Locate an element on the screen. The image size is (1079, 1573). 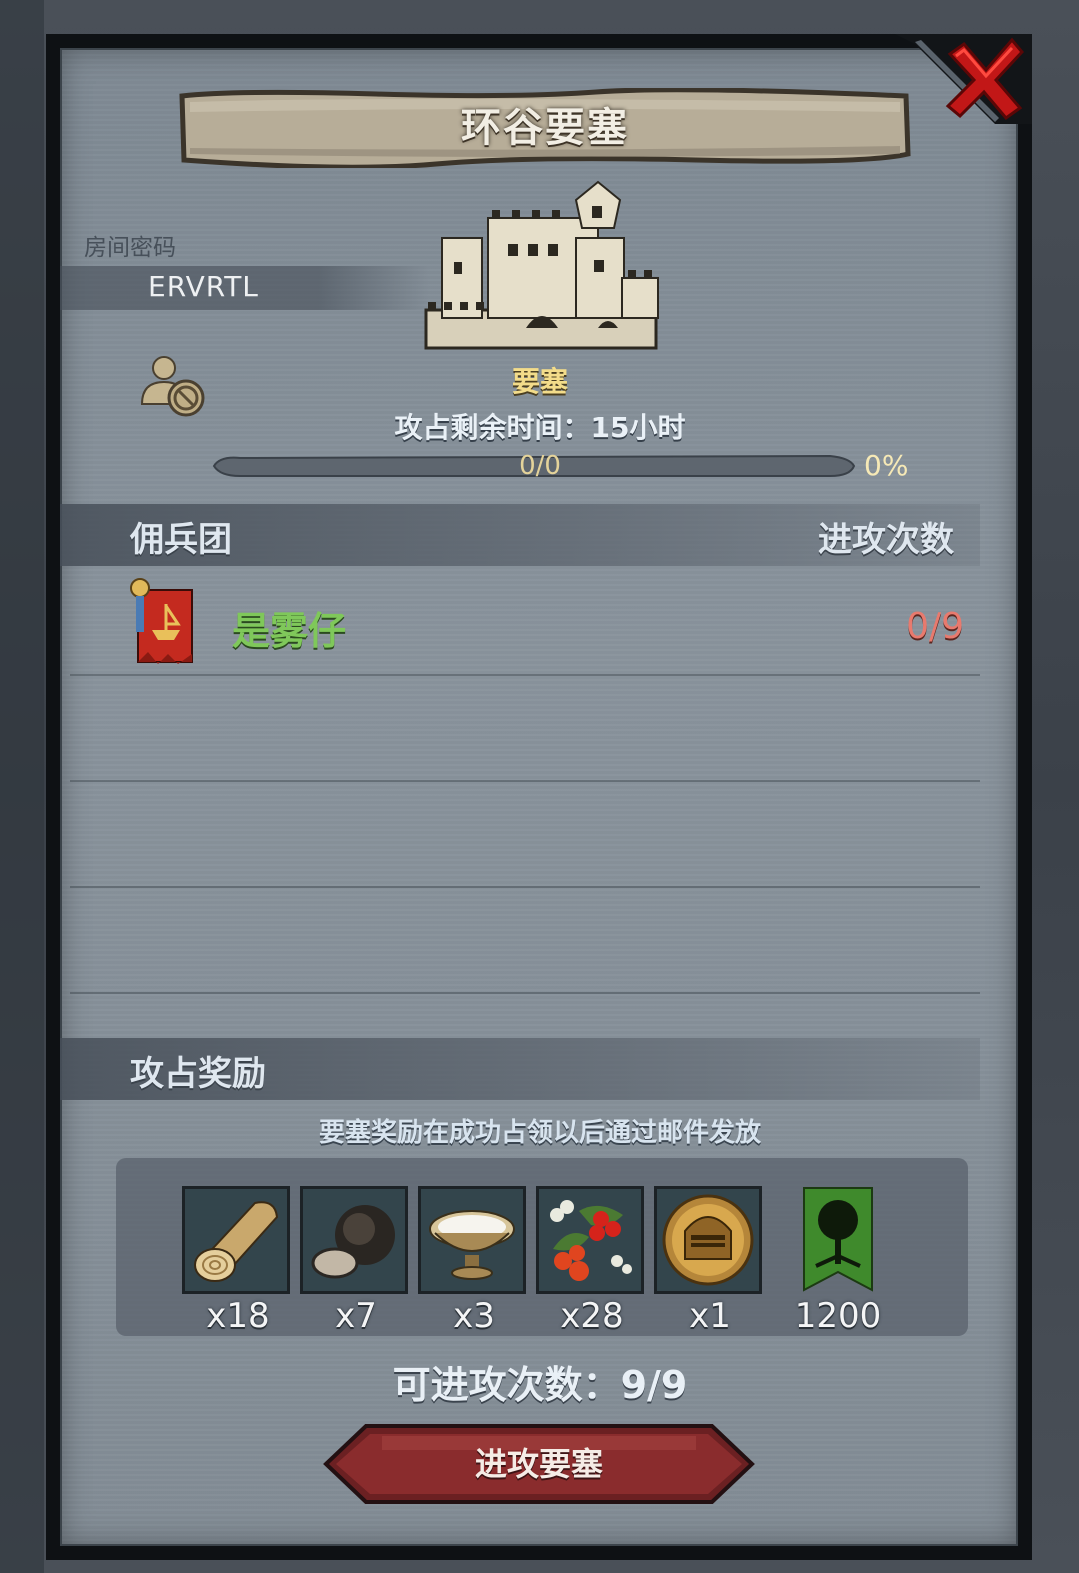
close-button is located at coordinates (985, 79).